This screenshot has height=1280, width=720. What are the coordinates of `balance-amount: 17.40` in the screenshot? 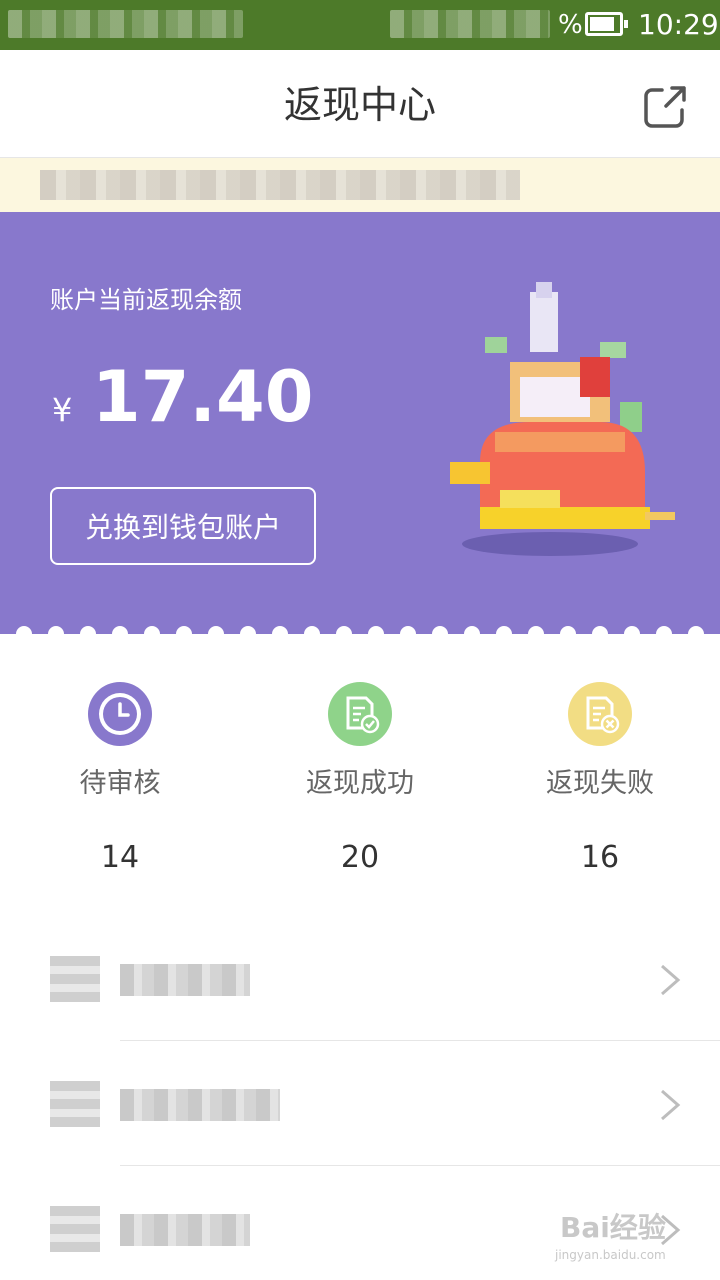 It's located at (203, 397).